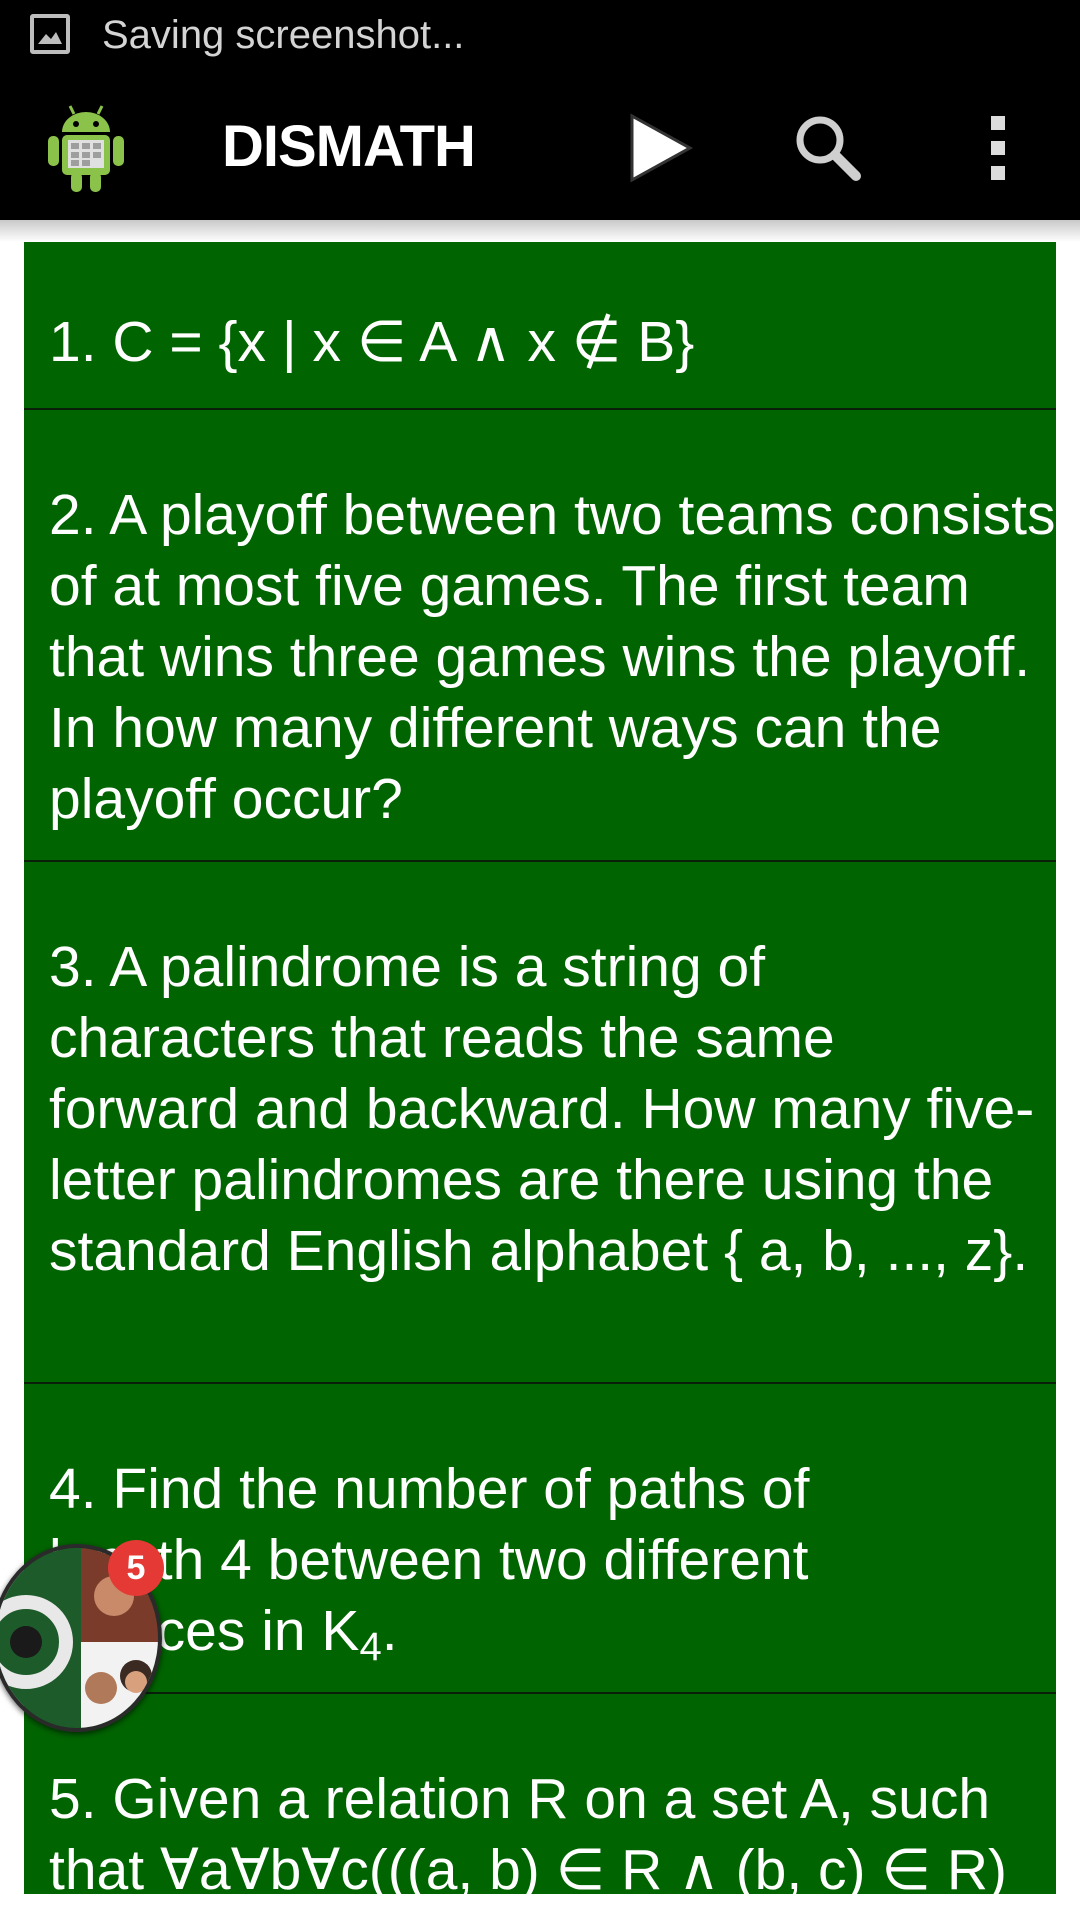 The width and height of the screenshot is (1080, 1920). Describe the element at coordinates (86, 148) in the screenshot. I see `android-app-icon` at that location.